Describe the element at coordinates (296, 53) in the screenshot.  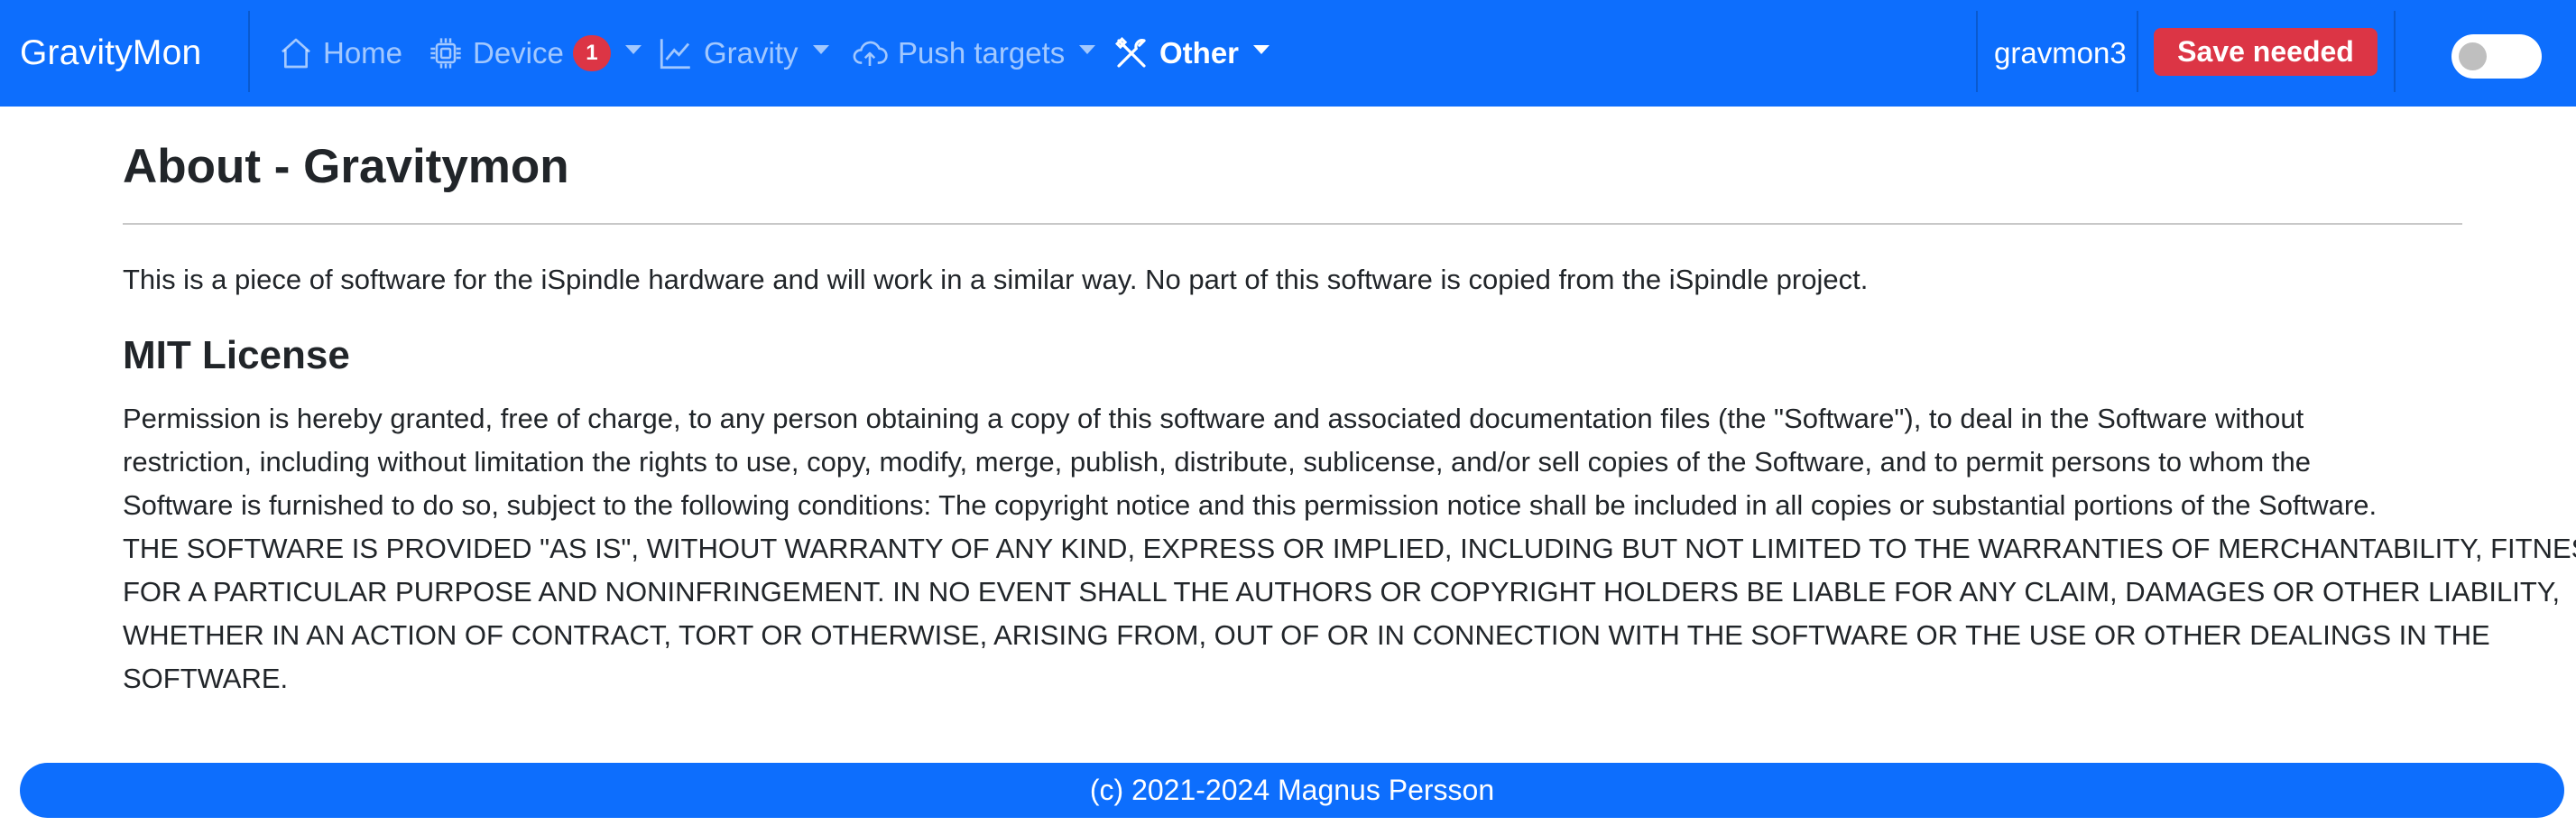
I see `house-icon` at that location.